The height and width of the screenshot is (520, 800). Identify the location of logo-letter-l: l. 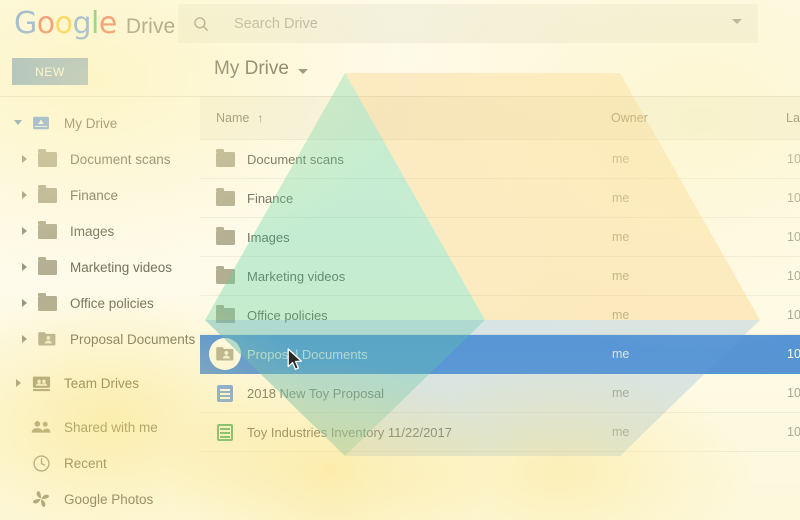
(95, 23).